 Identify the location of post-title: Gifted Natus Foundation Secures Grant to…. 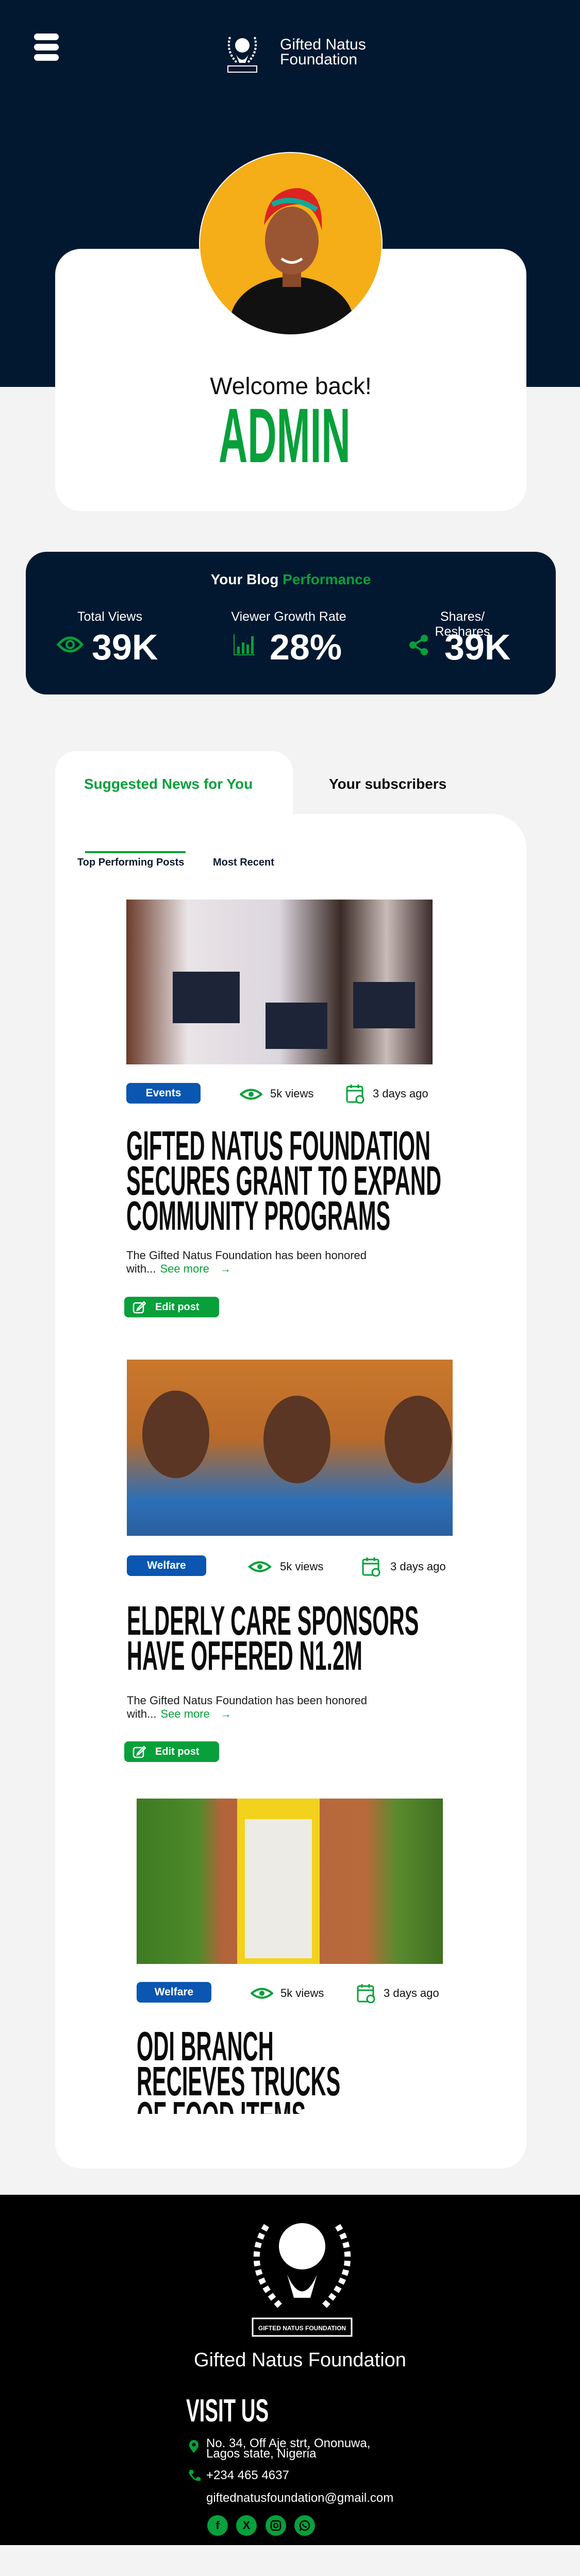
(291, 1182).